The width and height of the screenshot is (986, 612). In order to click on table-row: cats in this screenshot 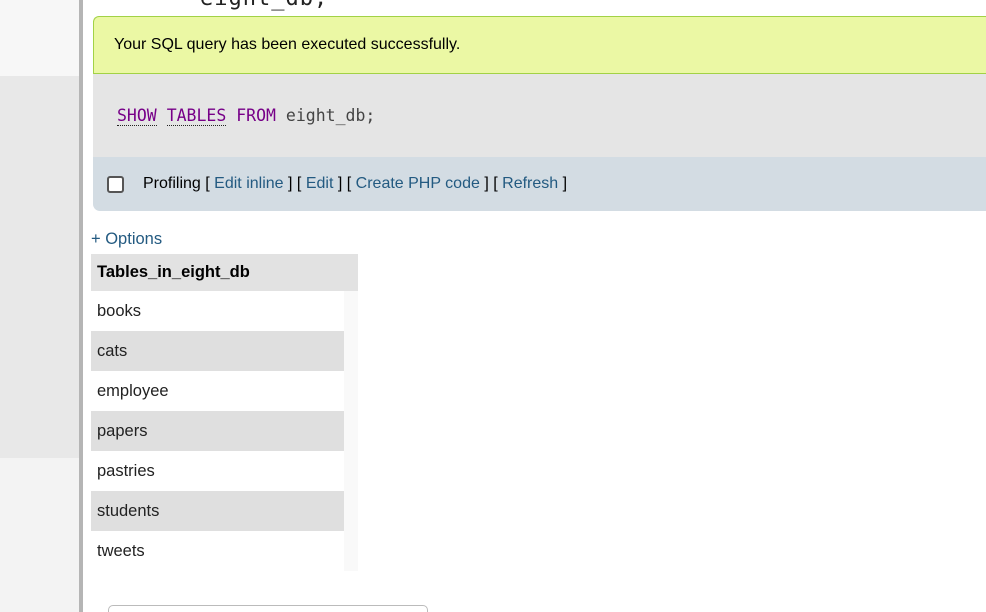, I will do `click(224, 351)`.